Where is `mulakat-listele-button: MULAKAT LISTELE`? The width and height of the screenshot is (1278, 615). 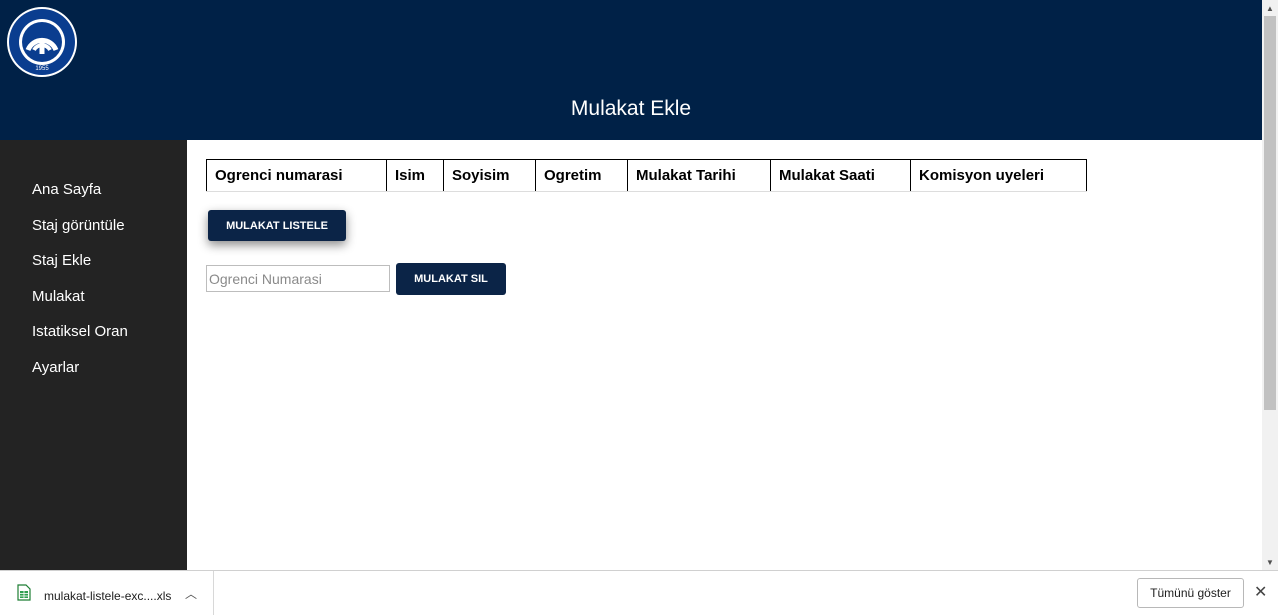
mulakat-listele-button: MULAKAT LISTELE is located at coordinates (277, 225).